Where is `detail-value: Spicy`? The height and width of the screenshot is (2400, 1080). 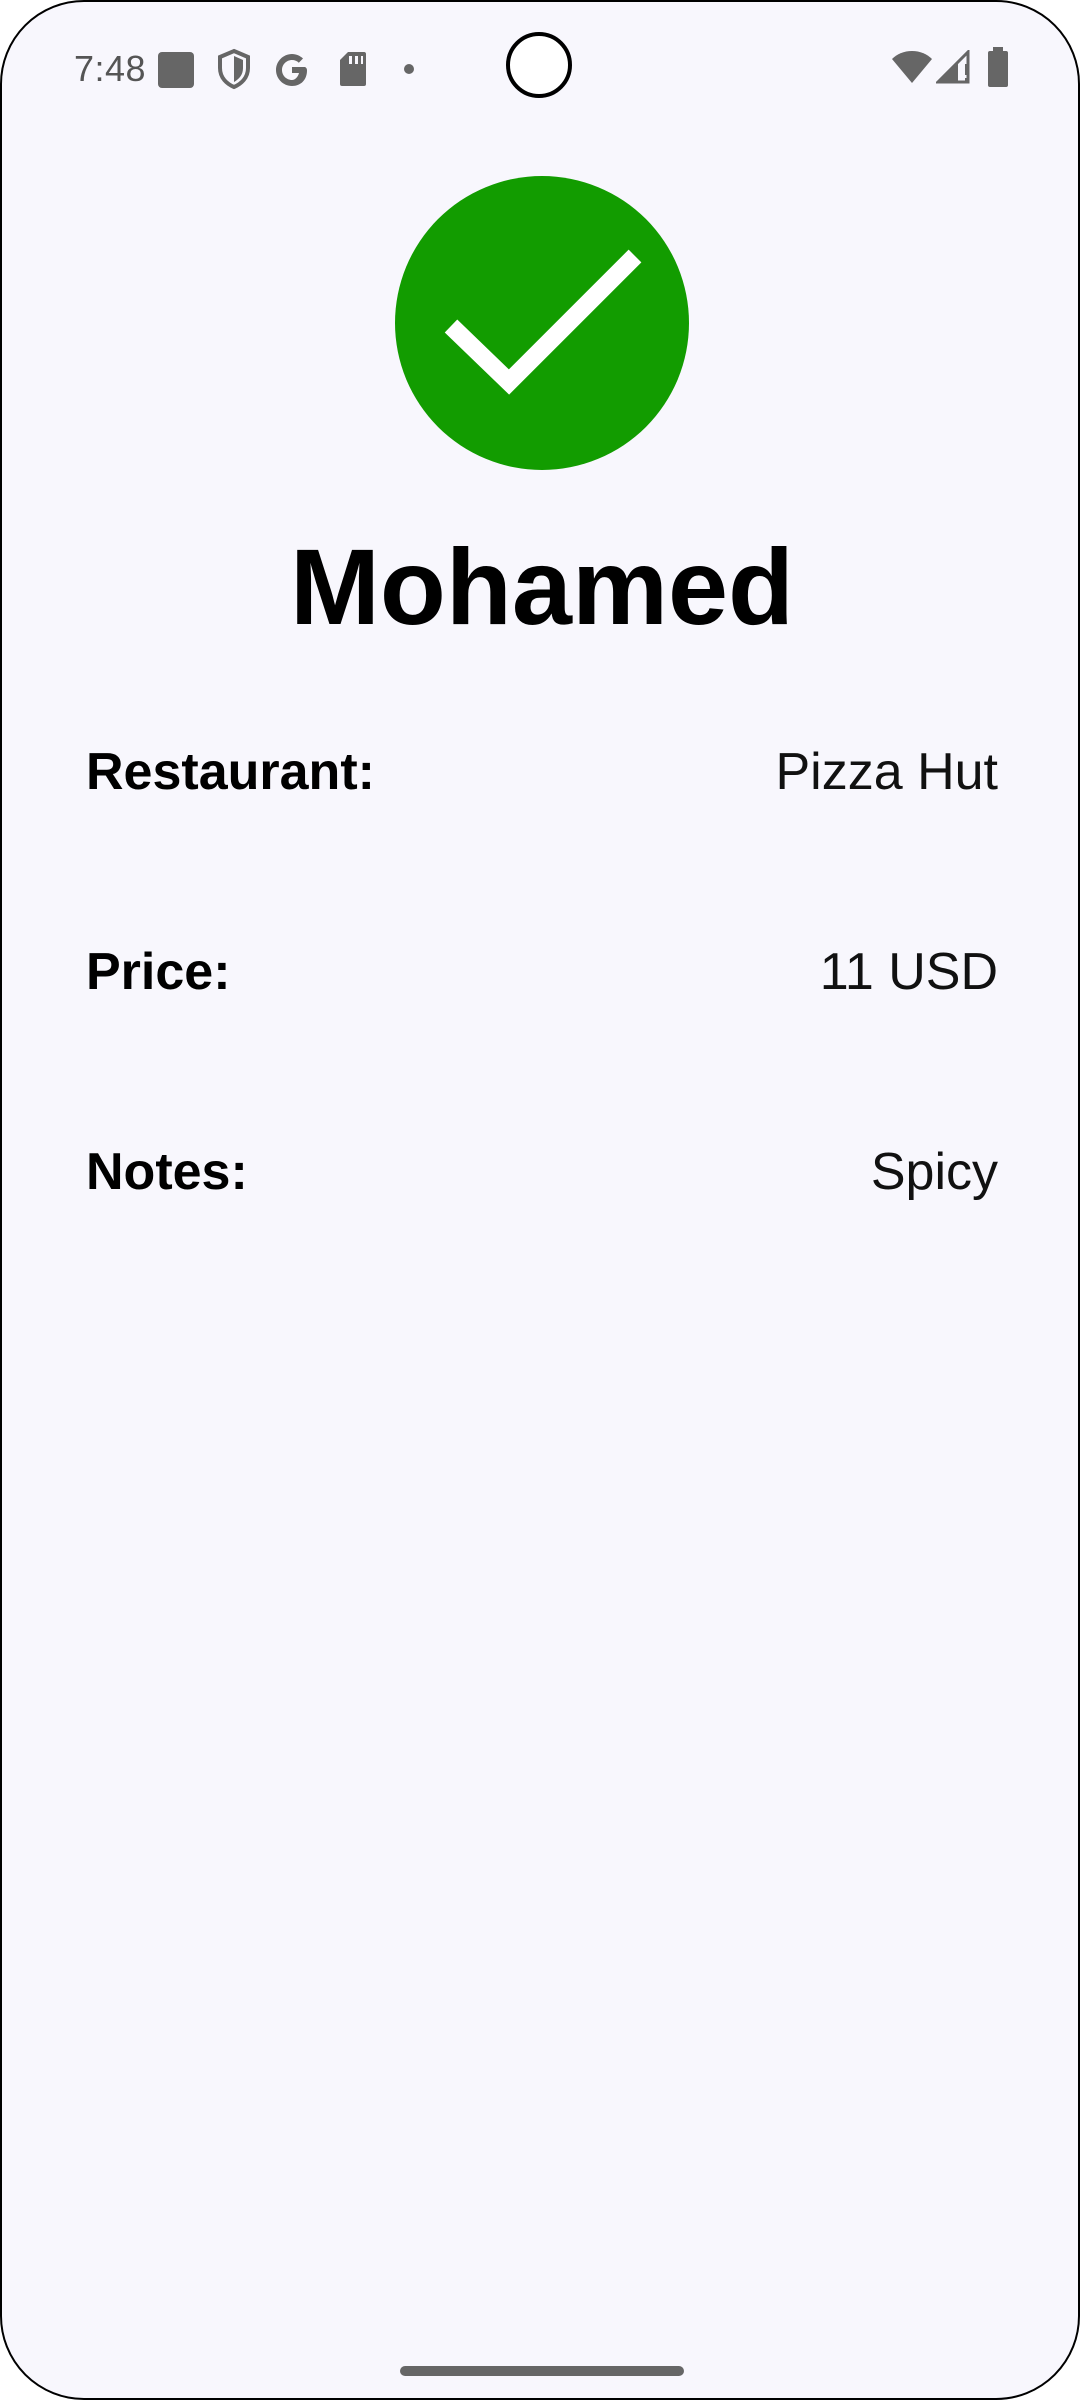 detail-value: Spicy is located at coordinates (934, 1172).